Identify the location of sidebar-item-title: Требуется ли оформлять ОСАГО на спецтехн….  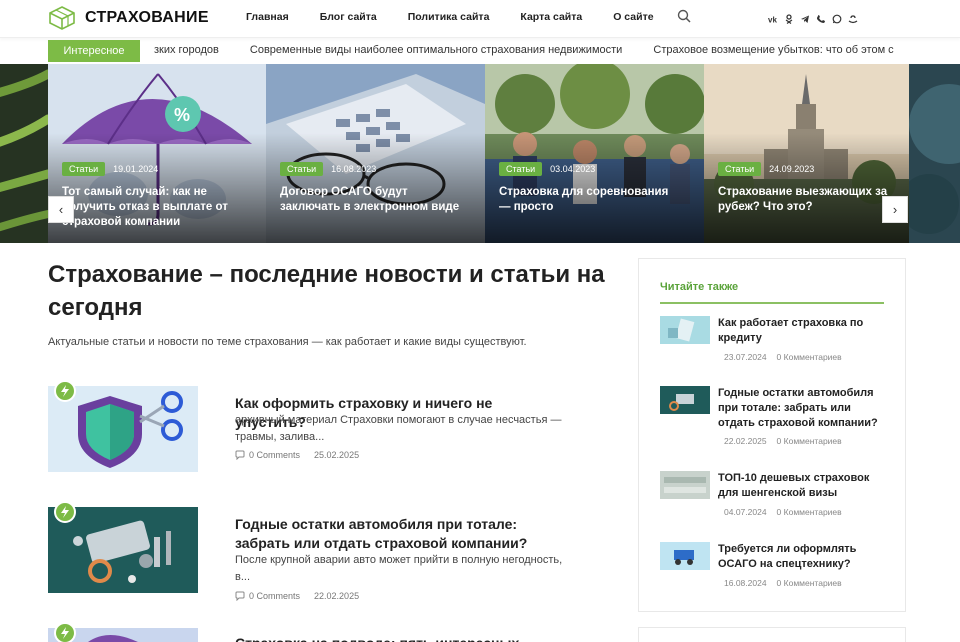
(803, 557).